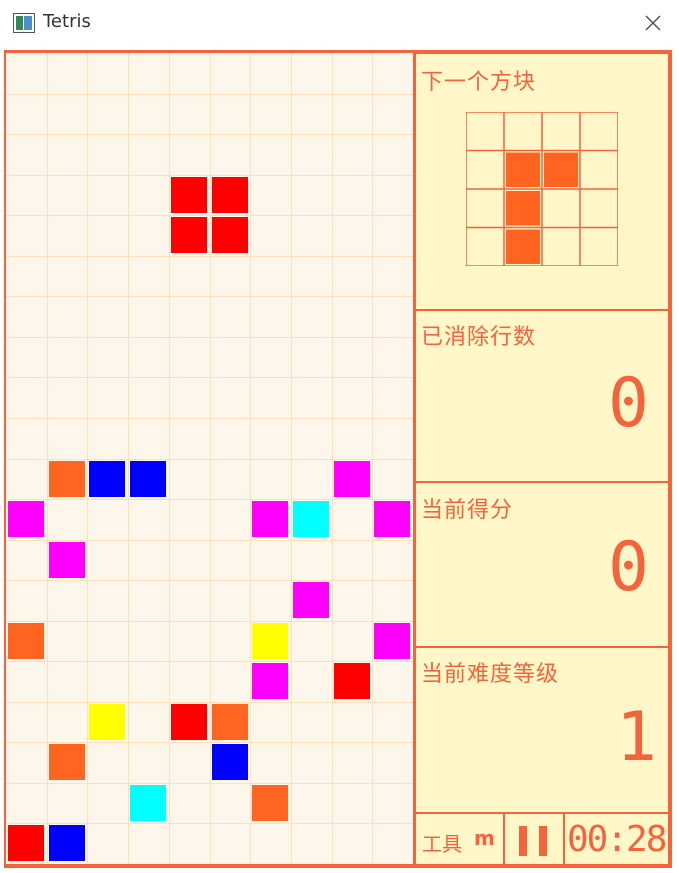 The image size is (679, 873). I want to click on next-piece-preview, so click(542, 189).